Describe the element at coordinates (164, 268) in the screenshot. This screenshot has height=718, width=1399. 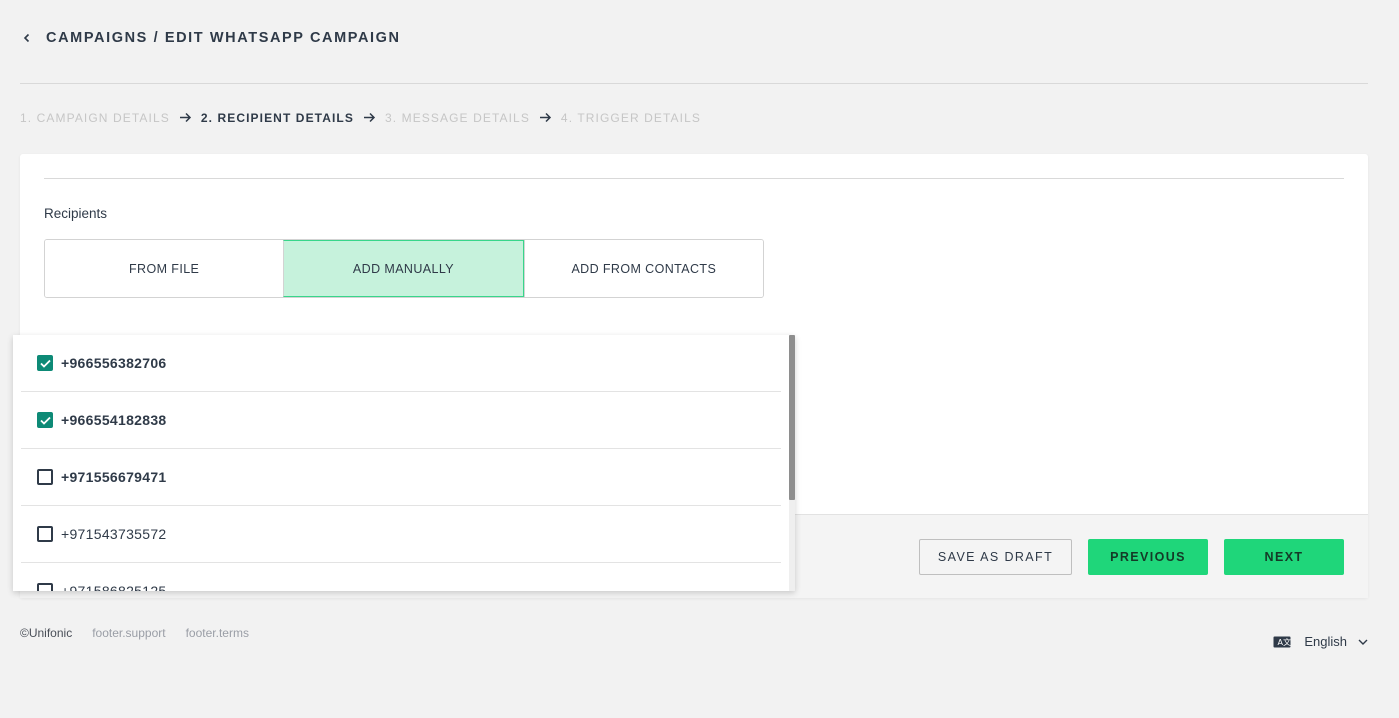
I see `tab-from-file: FROM FILE` at that location.